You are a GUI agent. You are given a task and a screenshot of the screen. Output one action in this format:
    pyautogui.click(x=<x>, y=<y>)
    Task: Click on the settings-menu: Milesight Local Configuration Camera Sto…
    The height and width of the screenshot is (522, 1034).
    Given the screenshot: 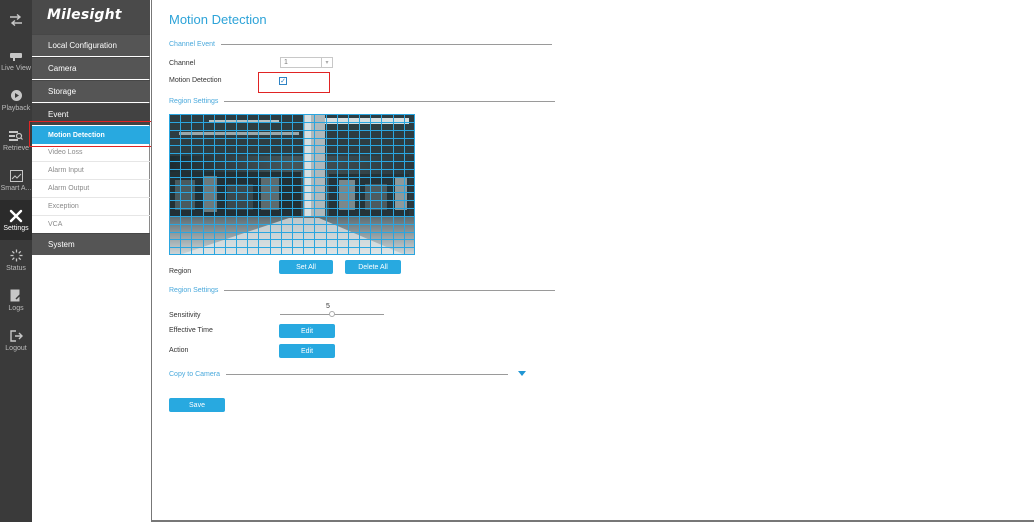 What is the action you would take?
    pyautogui.click(x=91, y=261)
    